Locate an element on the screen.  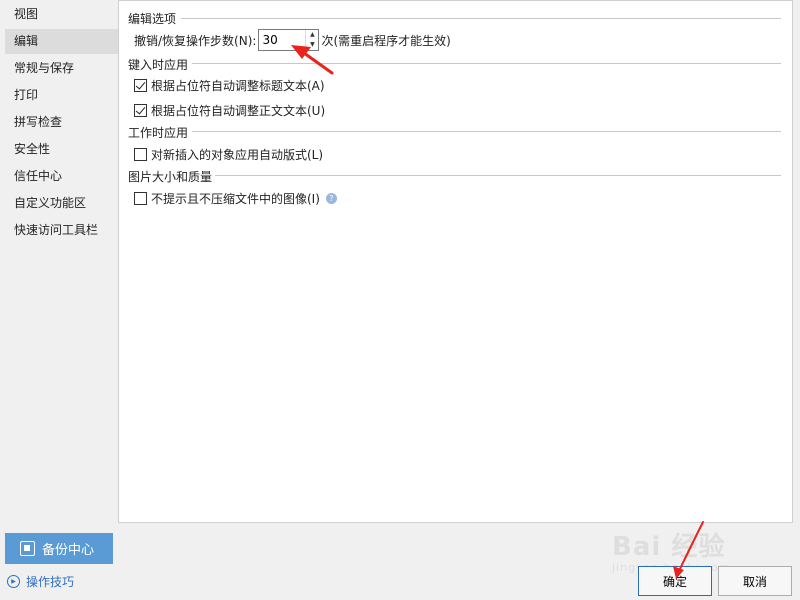
undo-steps-row: 撤销/恢复操作步数(N): ▲ ▼ 次(需重启程序才能生效) is located at coordinates (292, 40).